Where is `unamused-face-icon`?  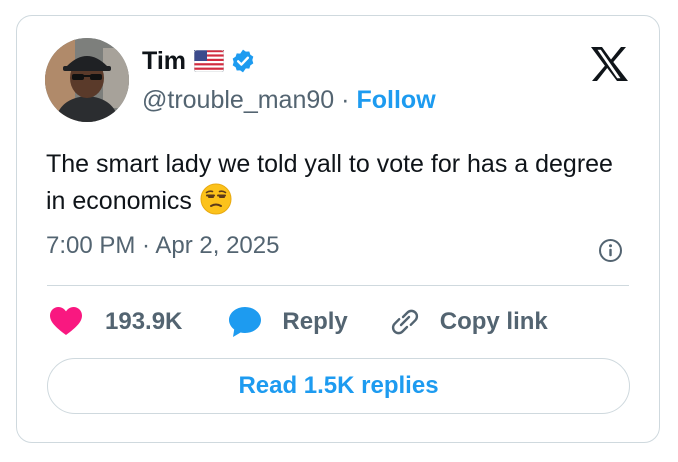
unamused-face-icon is located at coordinates (216, 199).